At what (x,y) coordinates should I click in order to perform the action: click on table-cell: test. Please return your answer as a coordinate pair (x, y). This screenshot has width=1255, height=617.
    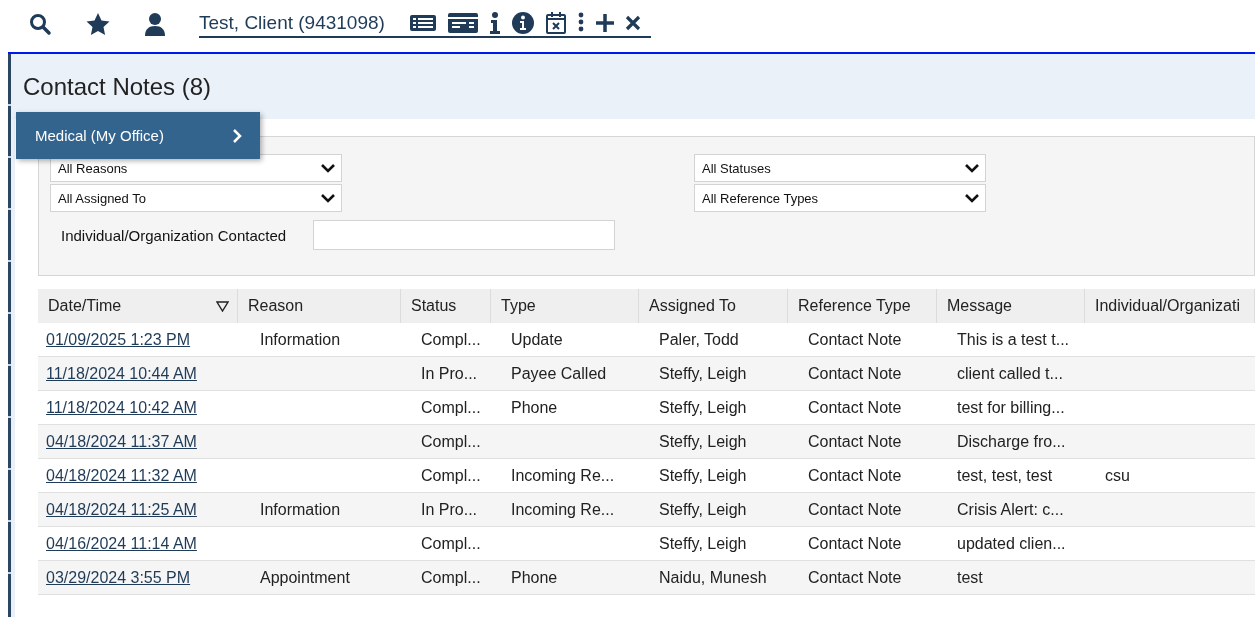
    Looking at the image, I should click on (970, 577).